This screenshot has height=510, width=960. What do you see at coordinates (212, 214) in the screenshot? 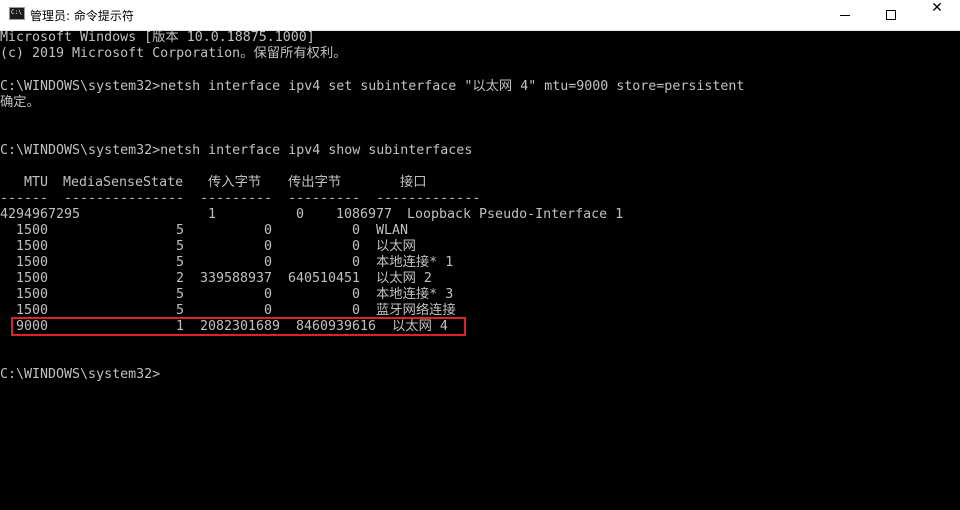
I see `table-row-state: 1` at bounding box center [212, 214].